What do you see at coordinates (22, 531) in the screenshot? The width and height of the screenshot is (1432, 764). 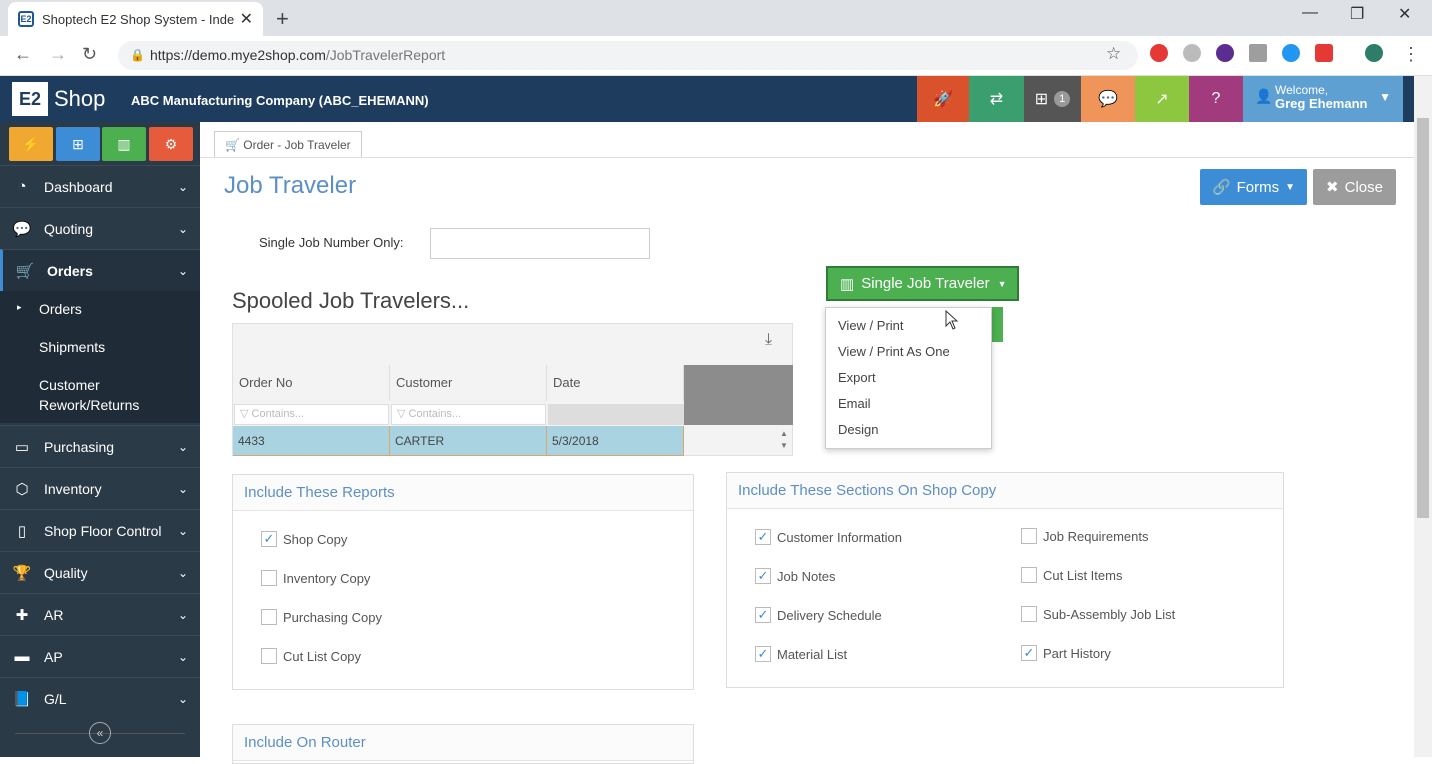 I see `tablet-icon: ▯` at bounding box center [22, 531].